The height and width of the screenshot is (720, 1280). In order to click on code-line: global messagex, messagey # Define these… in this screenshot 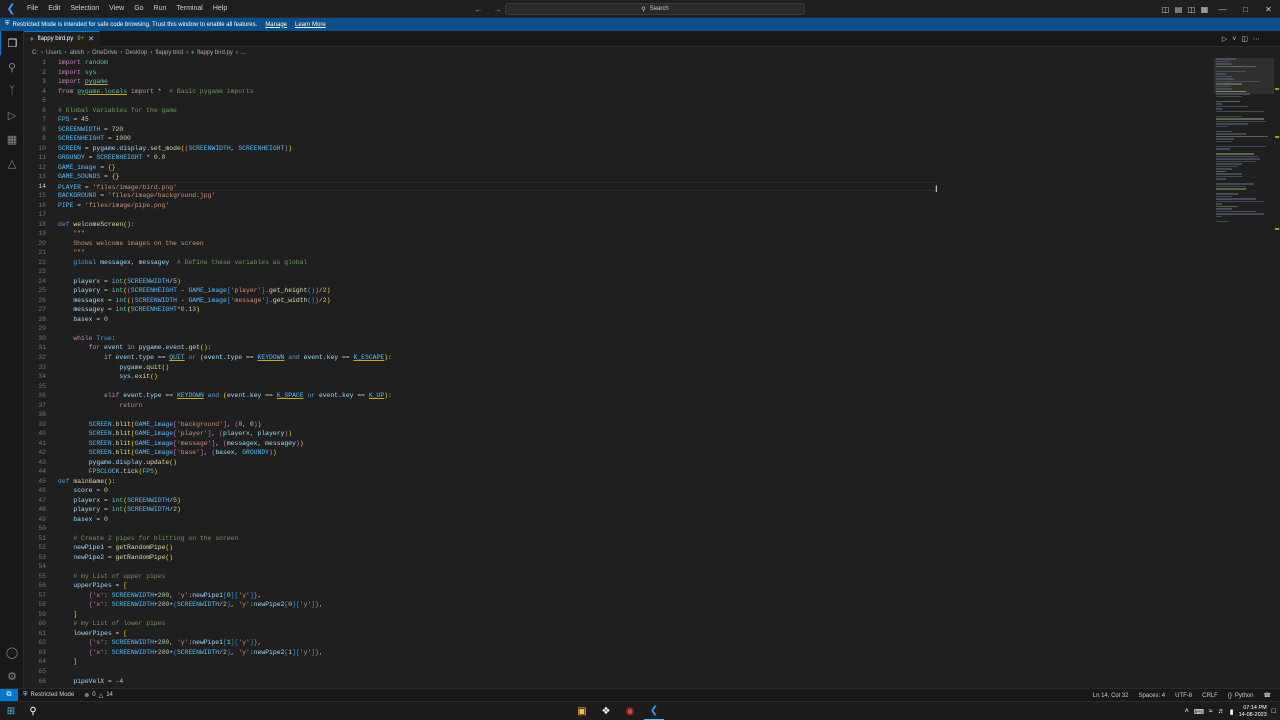, I will do `click(190, 262)`.